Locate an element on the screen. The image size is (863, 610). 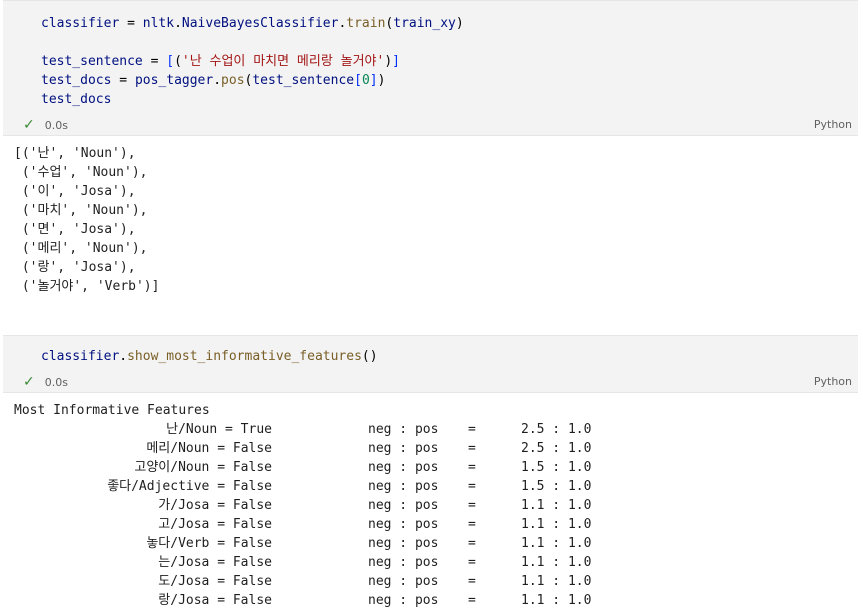
cell-1-code-line is located at coordinates (252, 42).